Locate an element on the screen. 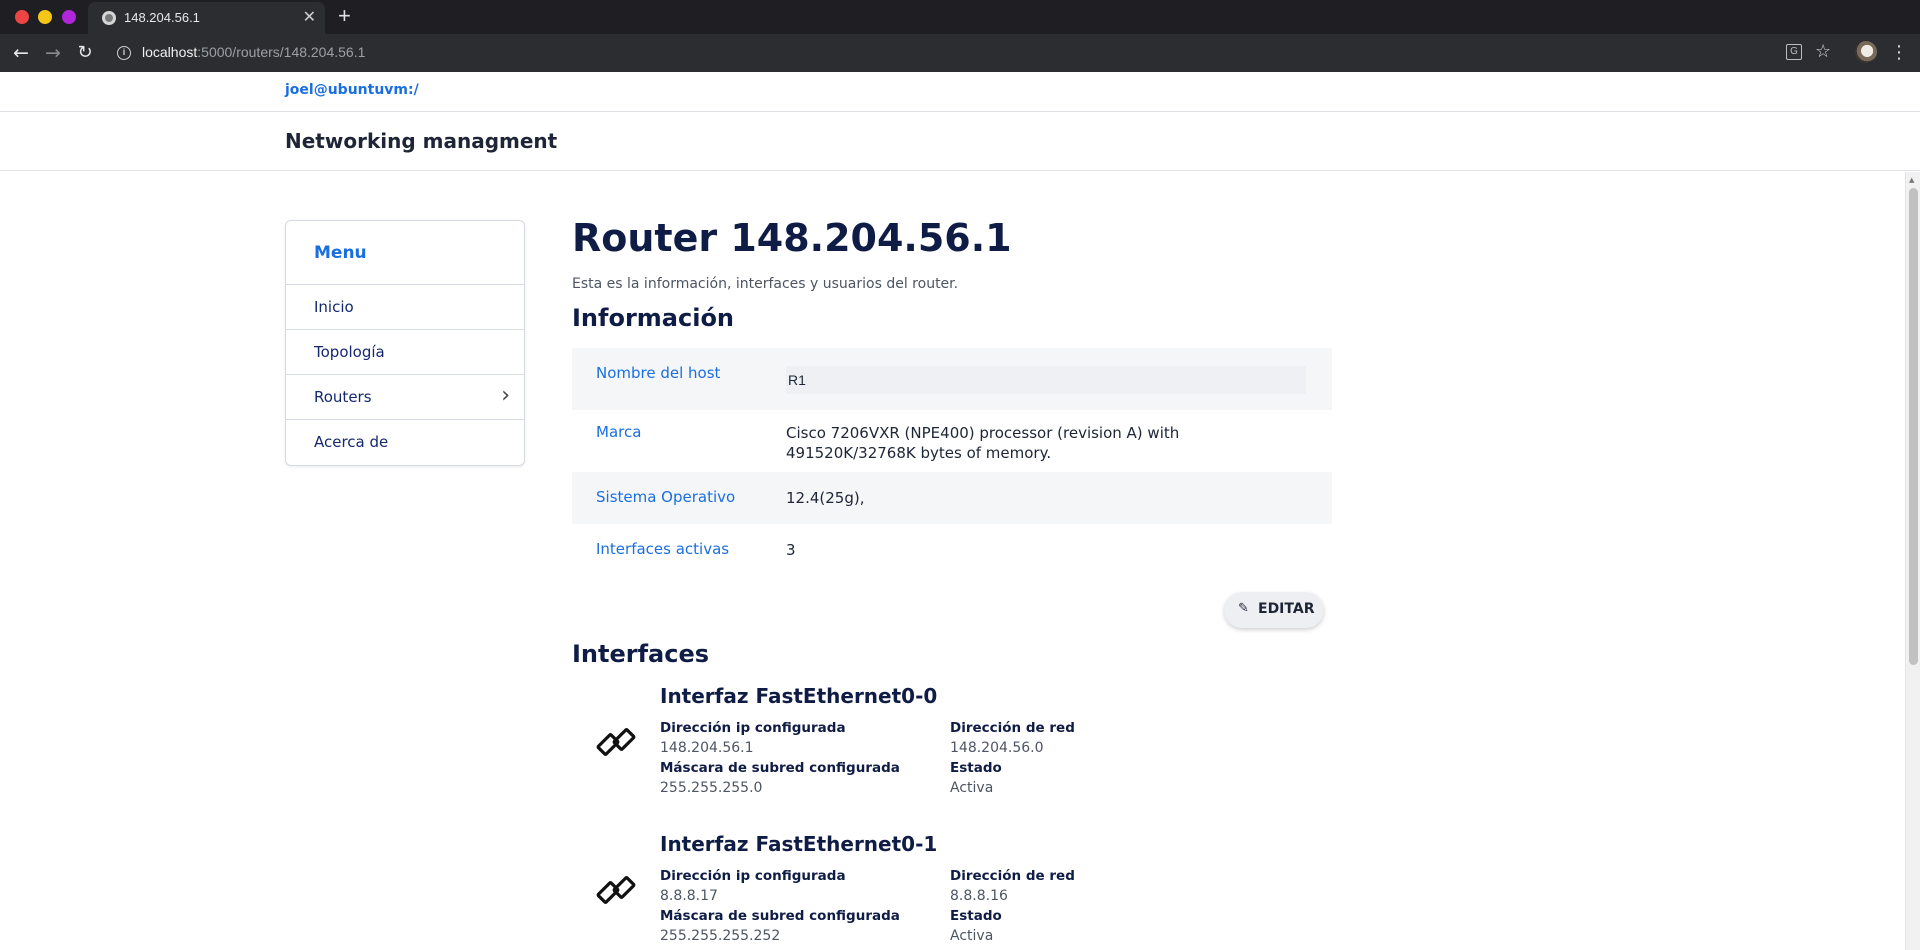 The height and width of the screenshot is (950, 1920). translate-icon: G is located at coordinates (1794, 52).